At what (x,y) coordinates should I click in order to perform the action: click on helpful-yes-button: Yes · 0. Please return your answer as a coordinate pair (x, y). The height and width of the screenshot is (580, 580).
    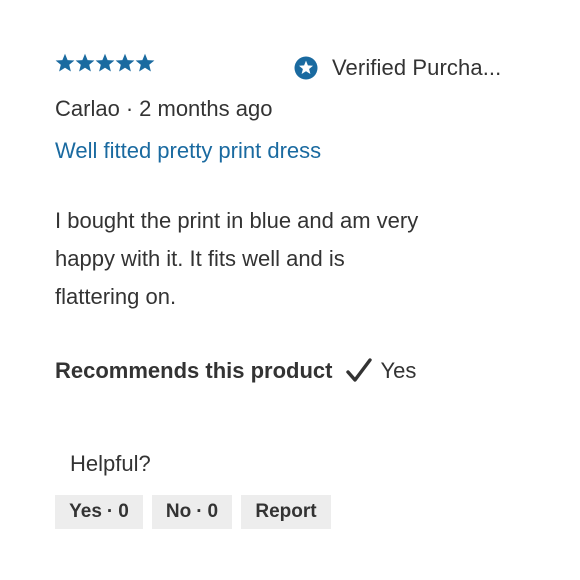
    Looking at the image, I should click on (99, 512).